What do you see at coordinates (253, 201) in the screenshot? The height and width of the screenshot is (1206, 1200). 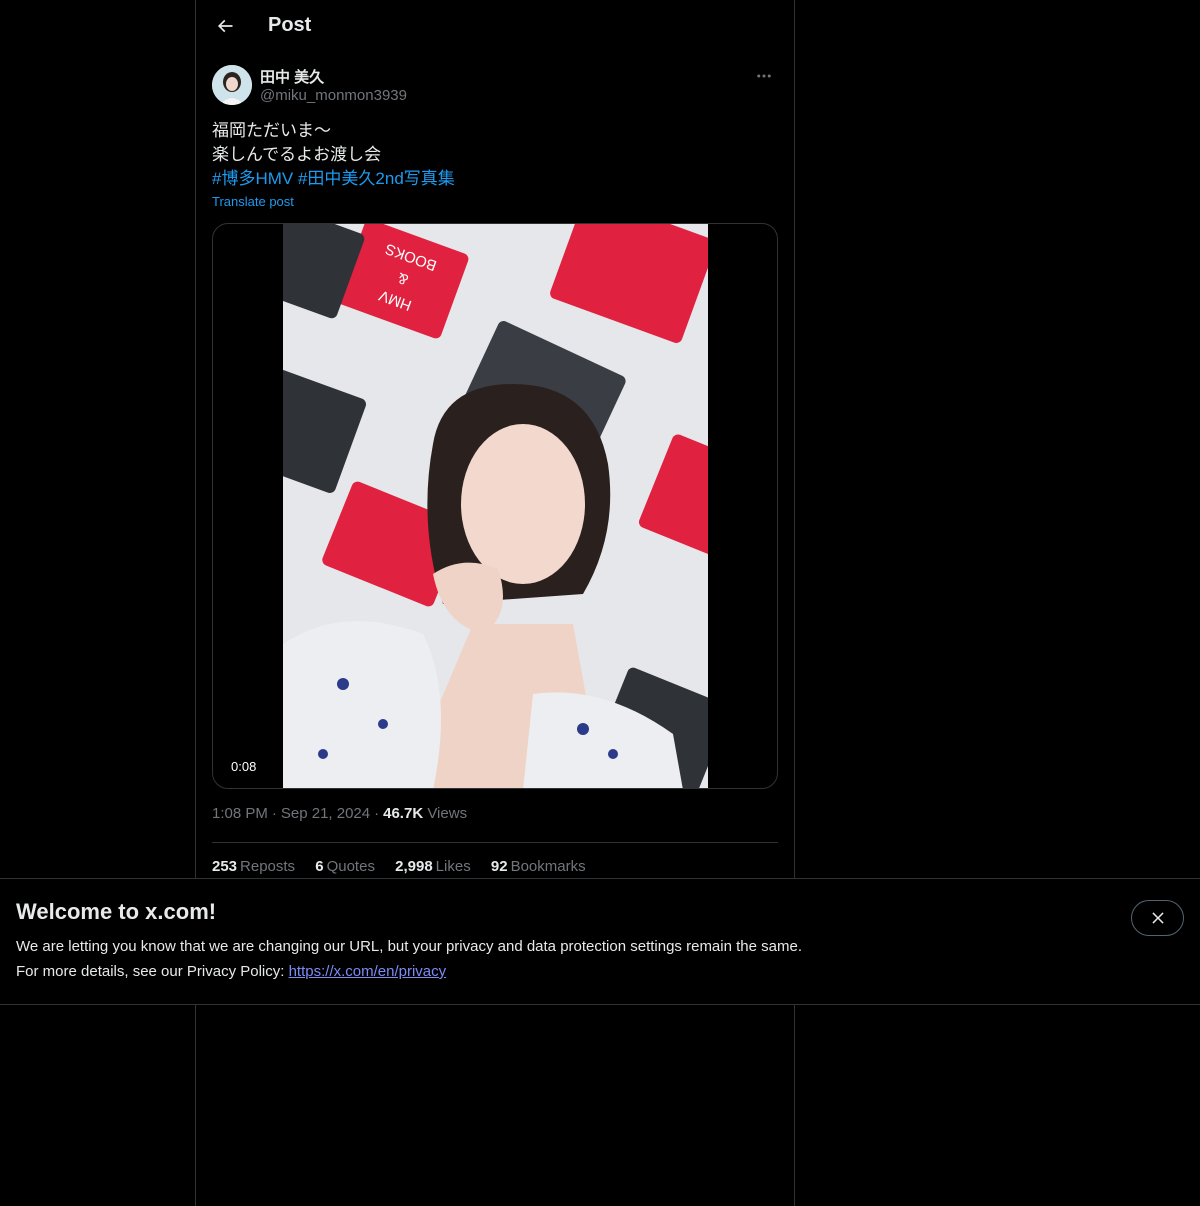 I see `translate-post-link: Translate post` at bounding box center [253, 201].